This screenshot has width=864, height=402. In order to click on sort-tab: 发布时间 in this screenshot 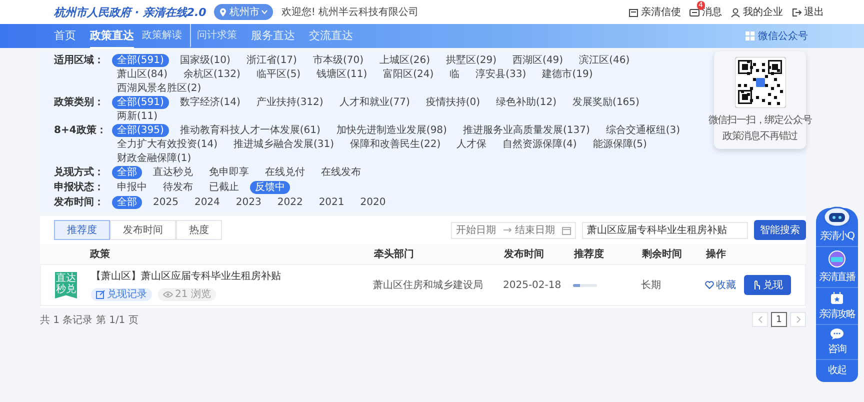, I will do `click(143, 230)`.